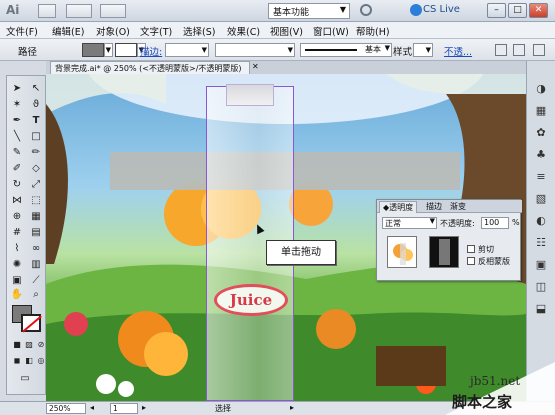  I want to click on invert-mask-label: 反相蒙版, so click(494, 261).